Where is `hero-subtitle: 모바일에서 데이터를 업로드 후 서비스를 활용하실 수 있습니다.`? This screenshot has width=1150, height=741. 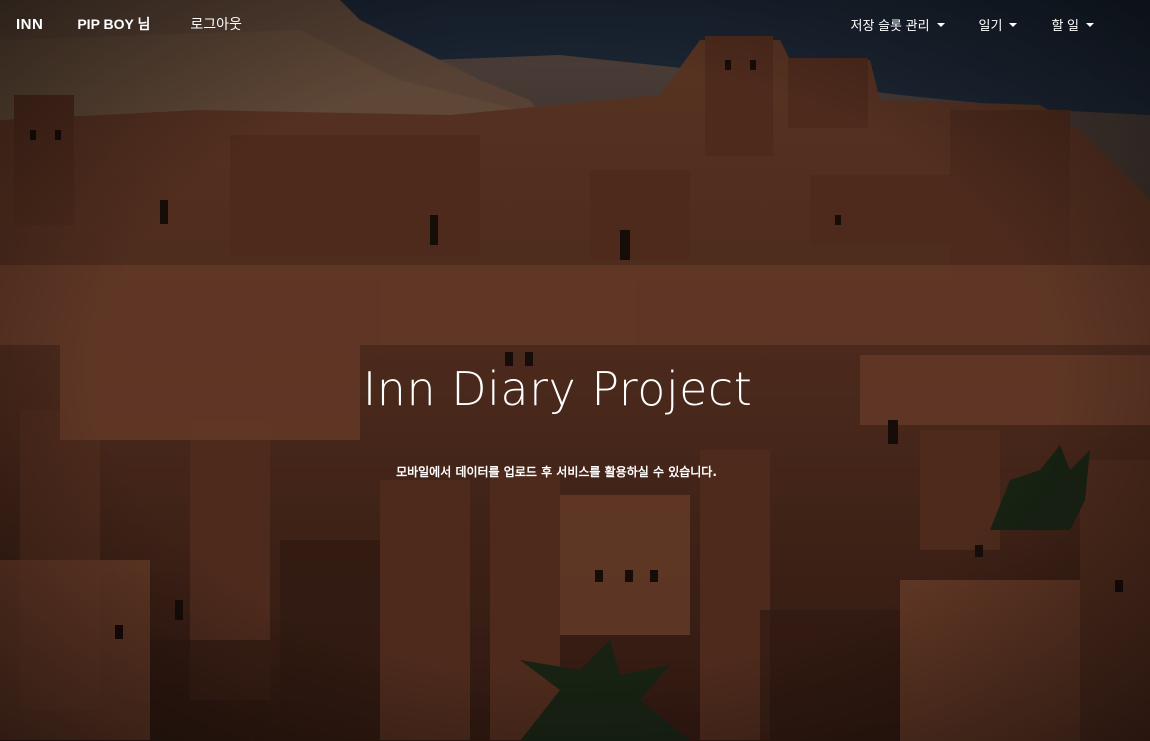 hero-subtitle: 모바일에서 데이터를 업로드 후 서비스를 활용하실 수 있습니다. is located at coordinates (556, 472).